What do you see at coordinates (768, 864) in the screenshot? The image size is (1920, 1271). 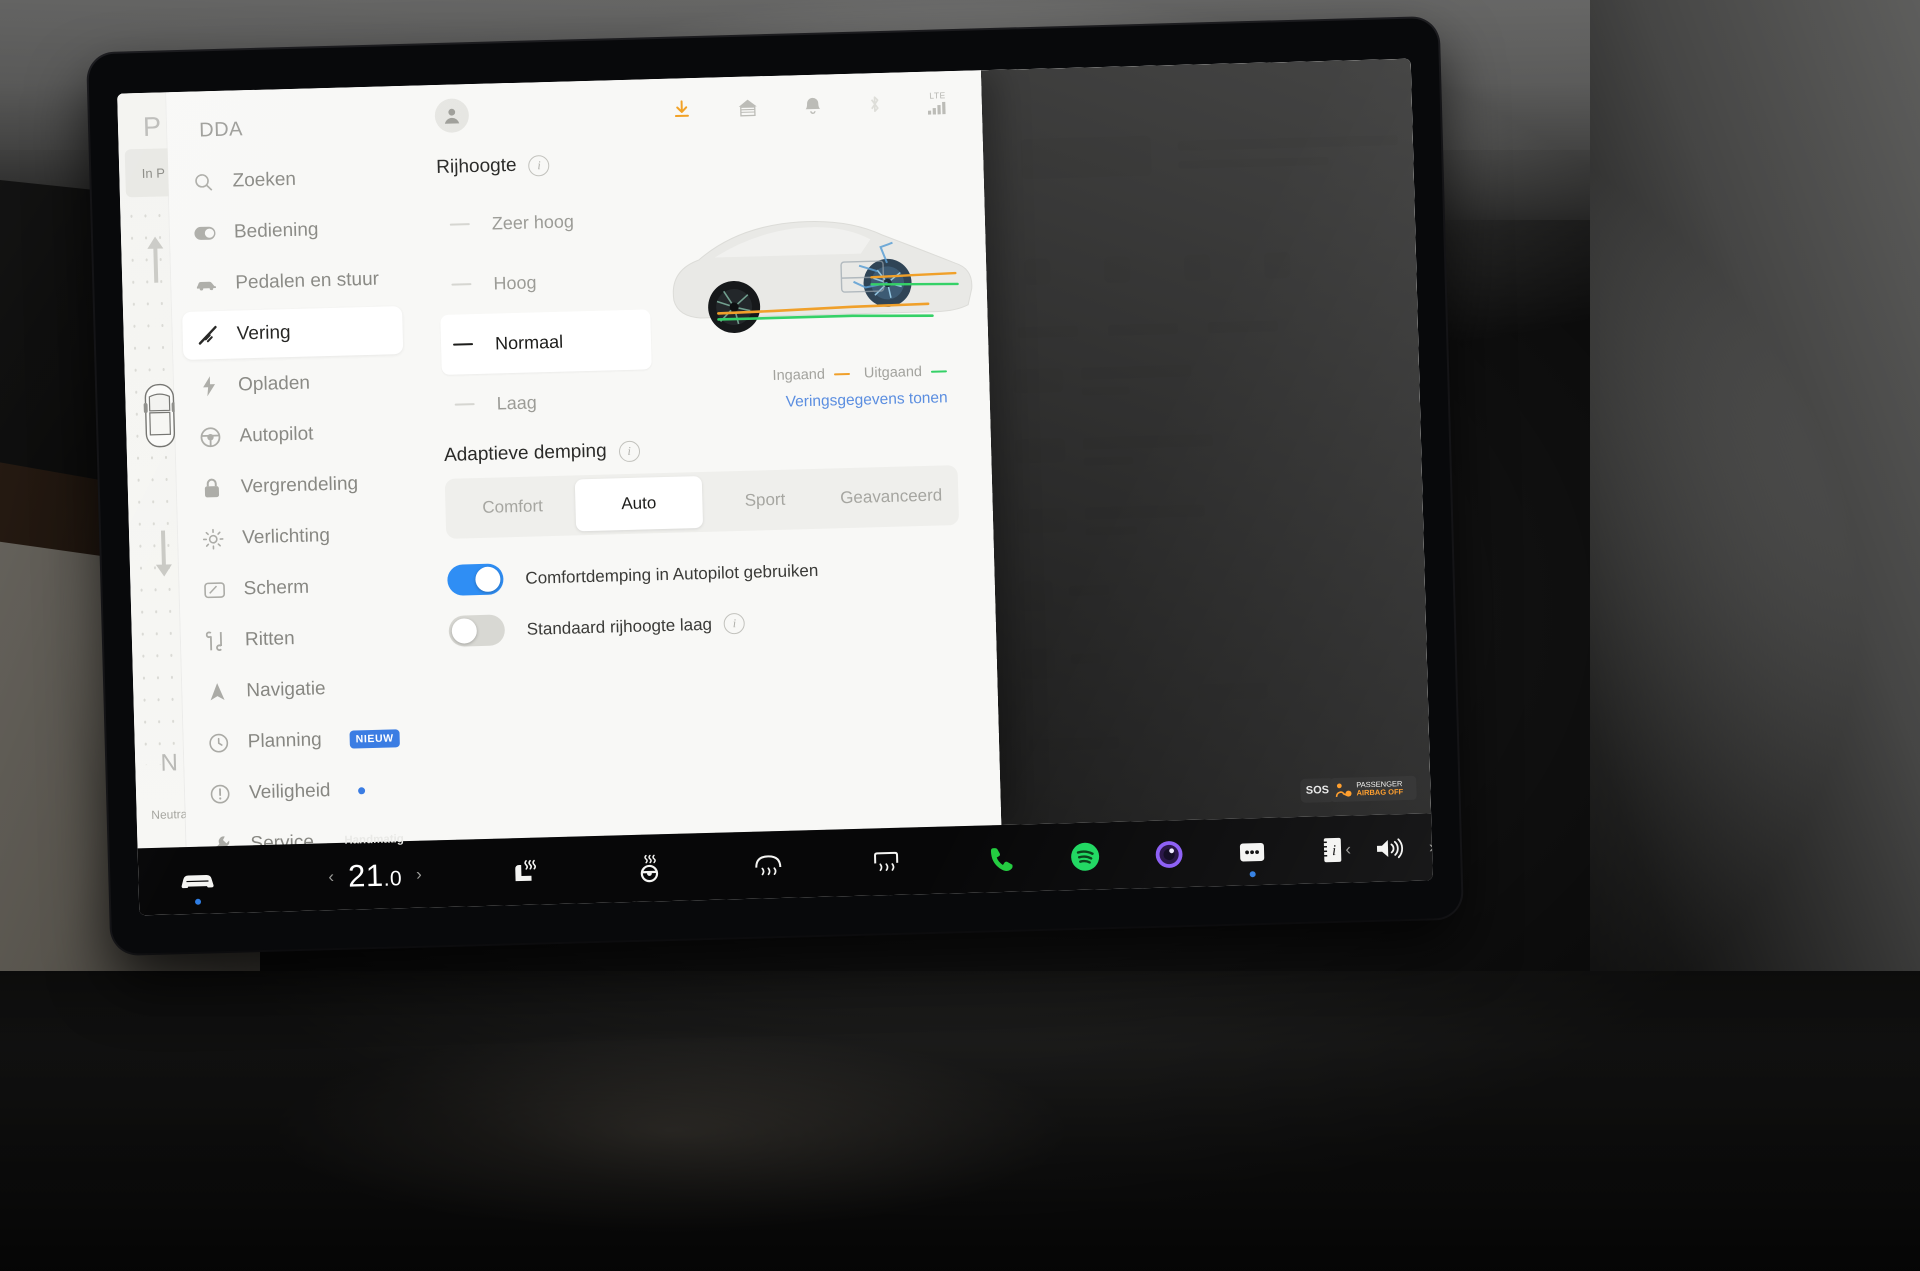 I see `rear-defrost-icon` at bounding box center [768, 864].